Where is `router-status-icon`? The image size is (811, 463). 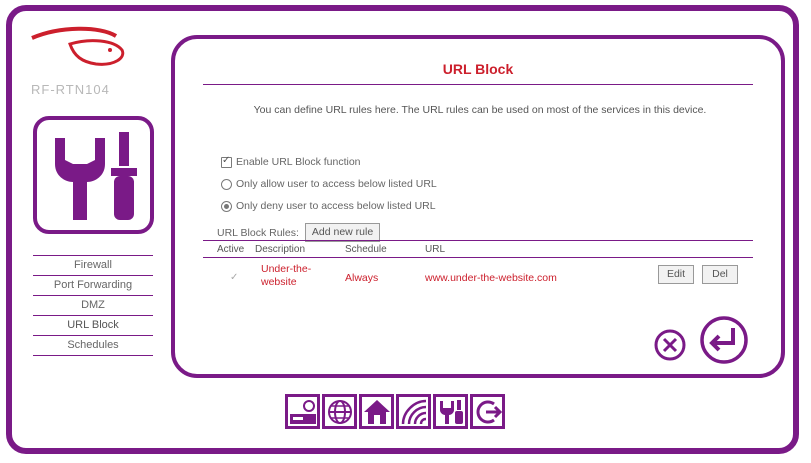 router-status-icon is located at coordinates (302, 411).